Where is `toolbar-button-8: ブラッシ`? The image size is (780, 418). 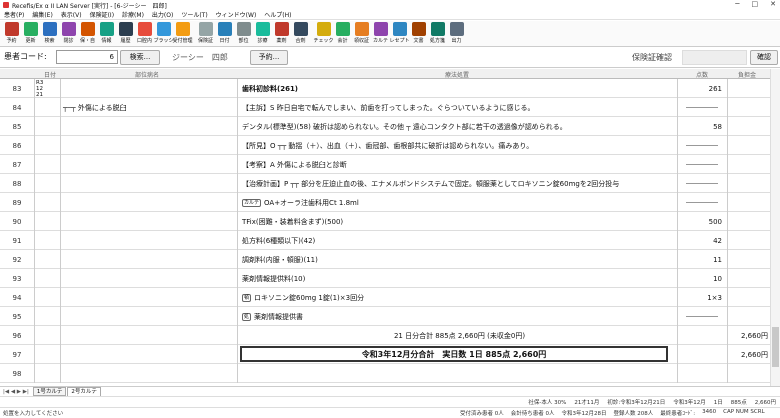 toolbar-button-8: ブラッシ is located at coordinates (164, 34).